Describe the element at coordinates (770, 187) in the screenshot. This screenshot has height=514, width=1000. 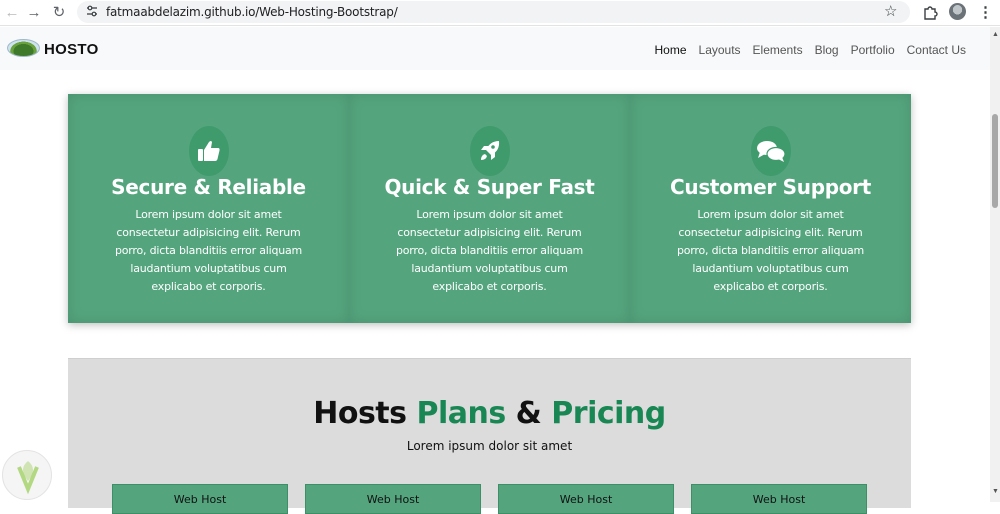
I see `feature-title: Customer Support` at that location.